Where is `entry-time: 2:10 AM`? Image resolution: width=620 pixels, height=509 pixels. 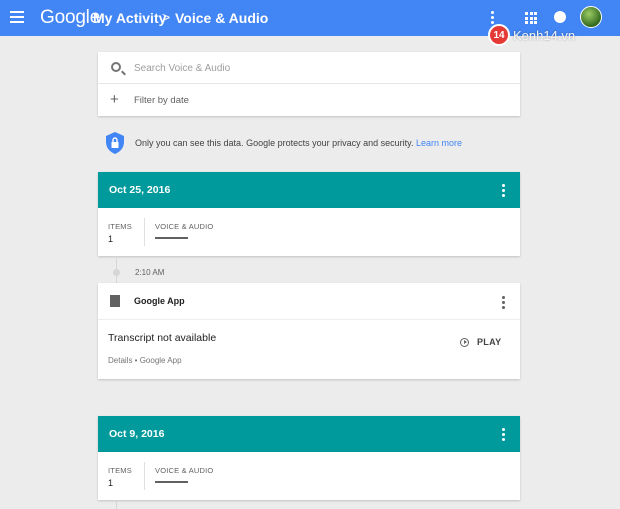 entry-time: 2:10 AM is located at coordinates (150, 272).